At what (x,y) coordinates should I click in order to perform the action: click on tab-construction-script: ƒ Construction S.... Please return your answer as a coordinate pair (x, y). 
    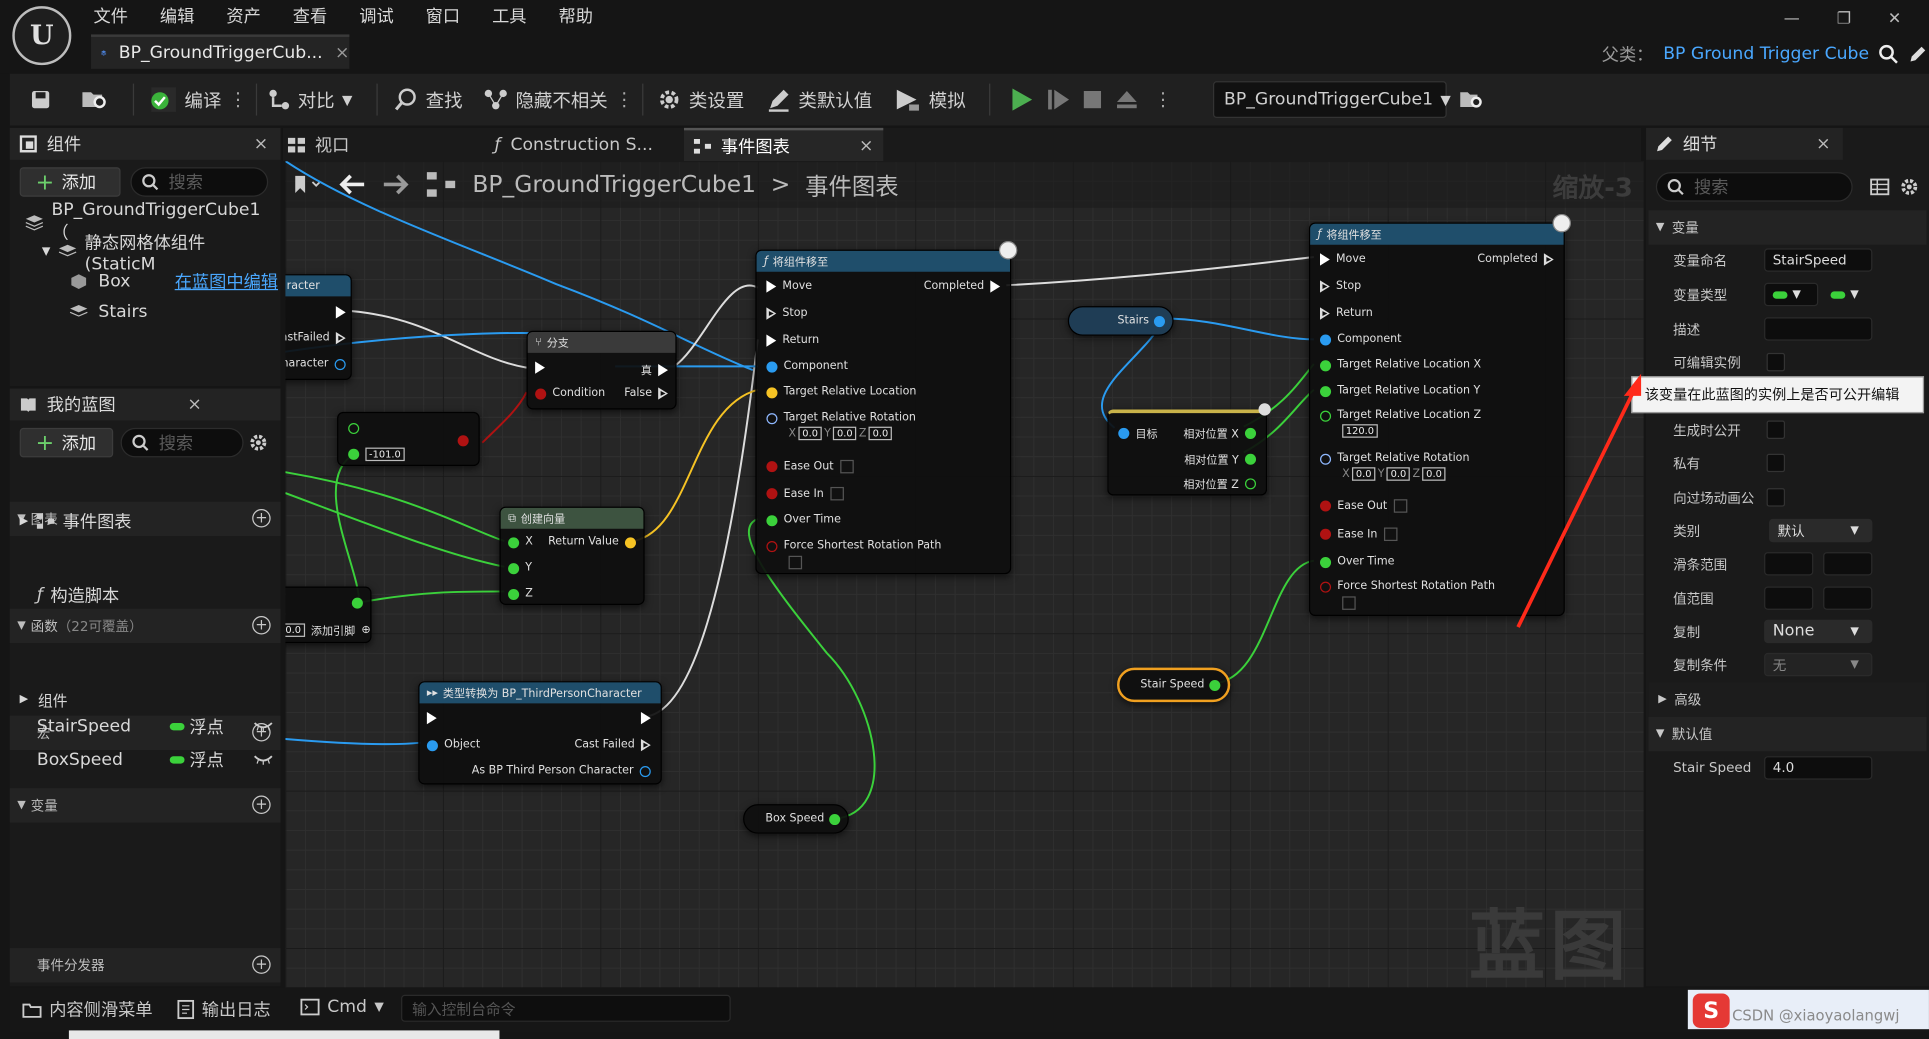
    Looking at the image, I should click on (574, 144).